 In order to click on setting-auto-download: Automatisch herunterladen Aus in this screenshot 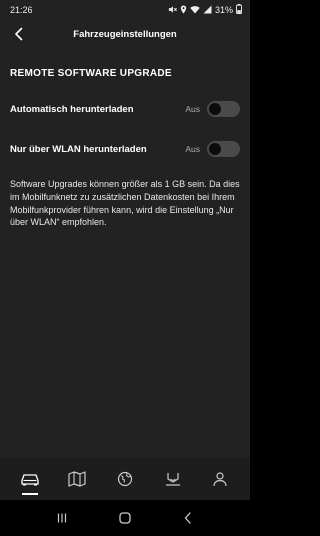, I will do `click(125, 109)`.